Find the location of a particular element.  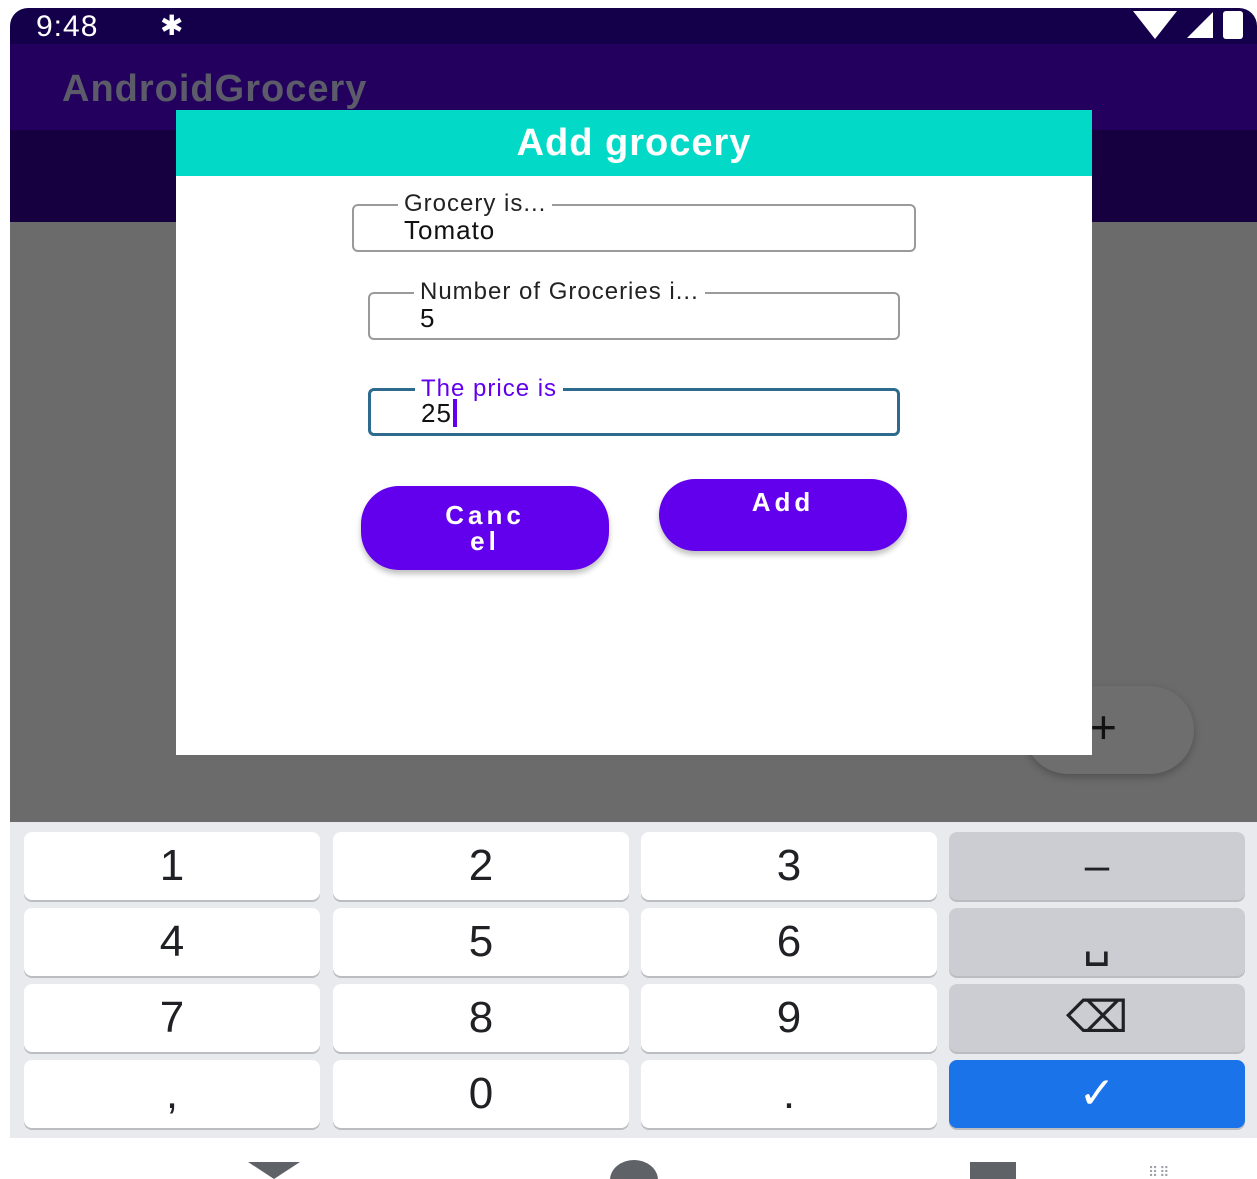

text-cursor is located at coordinates (454, 413).